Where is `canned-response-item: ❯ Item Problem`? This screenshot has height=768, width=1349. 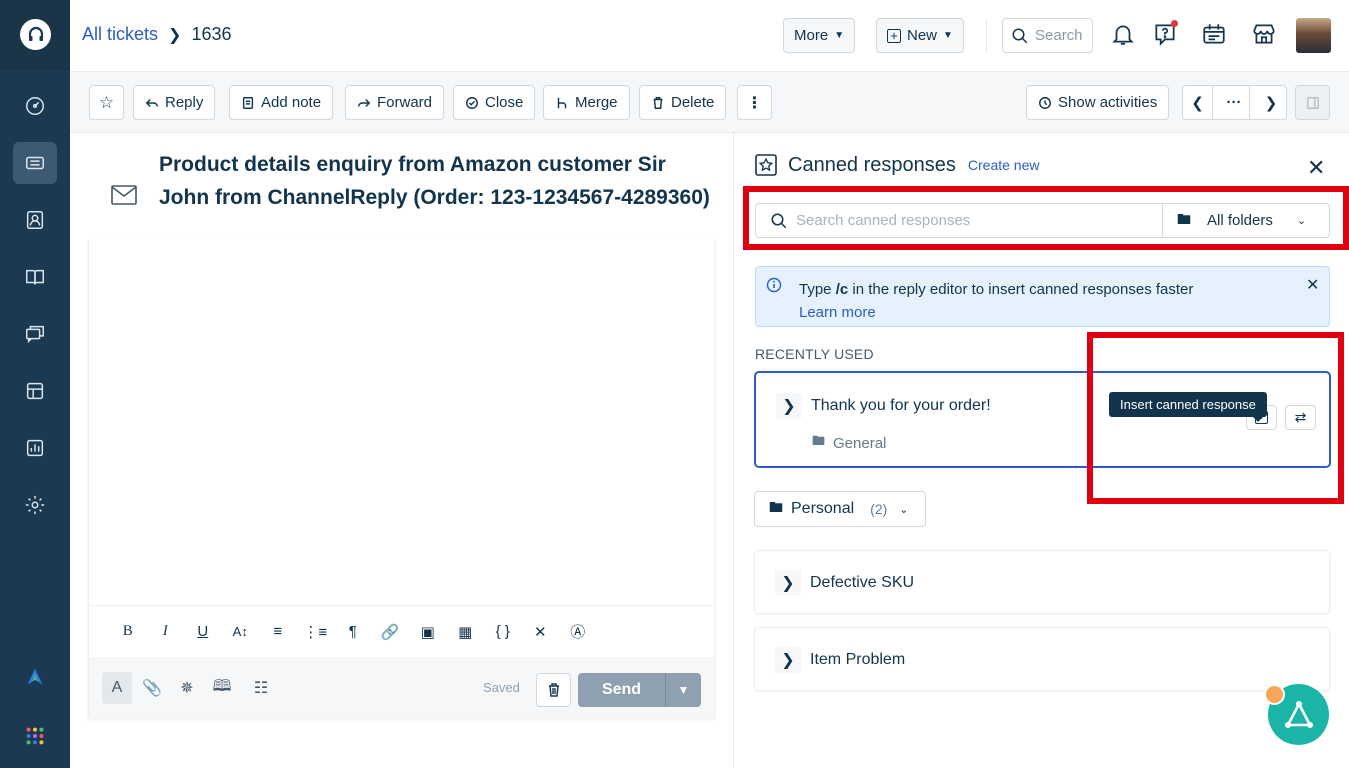 canned-response-item: ❯ Item Problem is located at coordinates (1042, 659).